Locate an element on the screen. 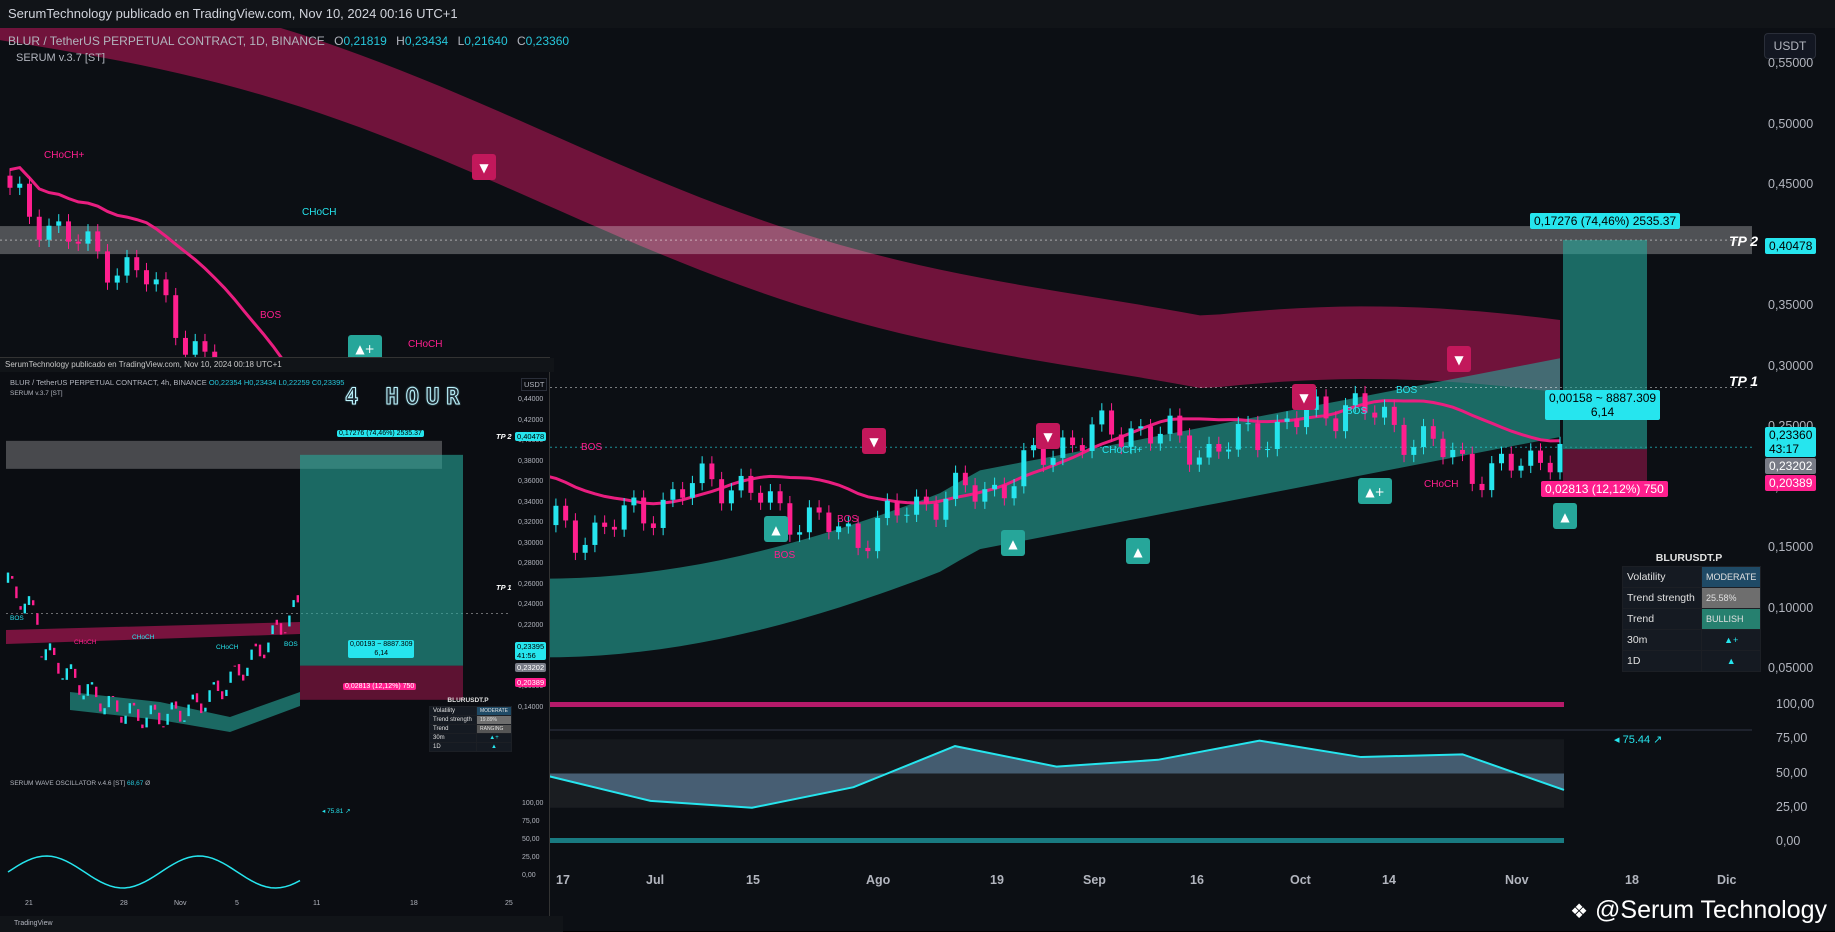  watermark-text: @Serum Technology is located at coordinates (1711, 910).